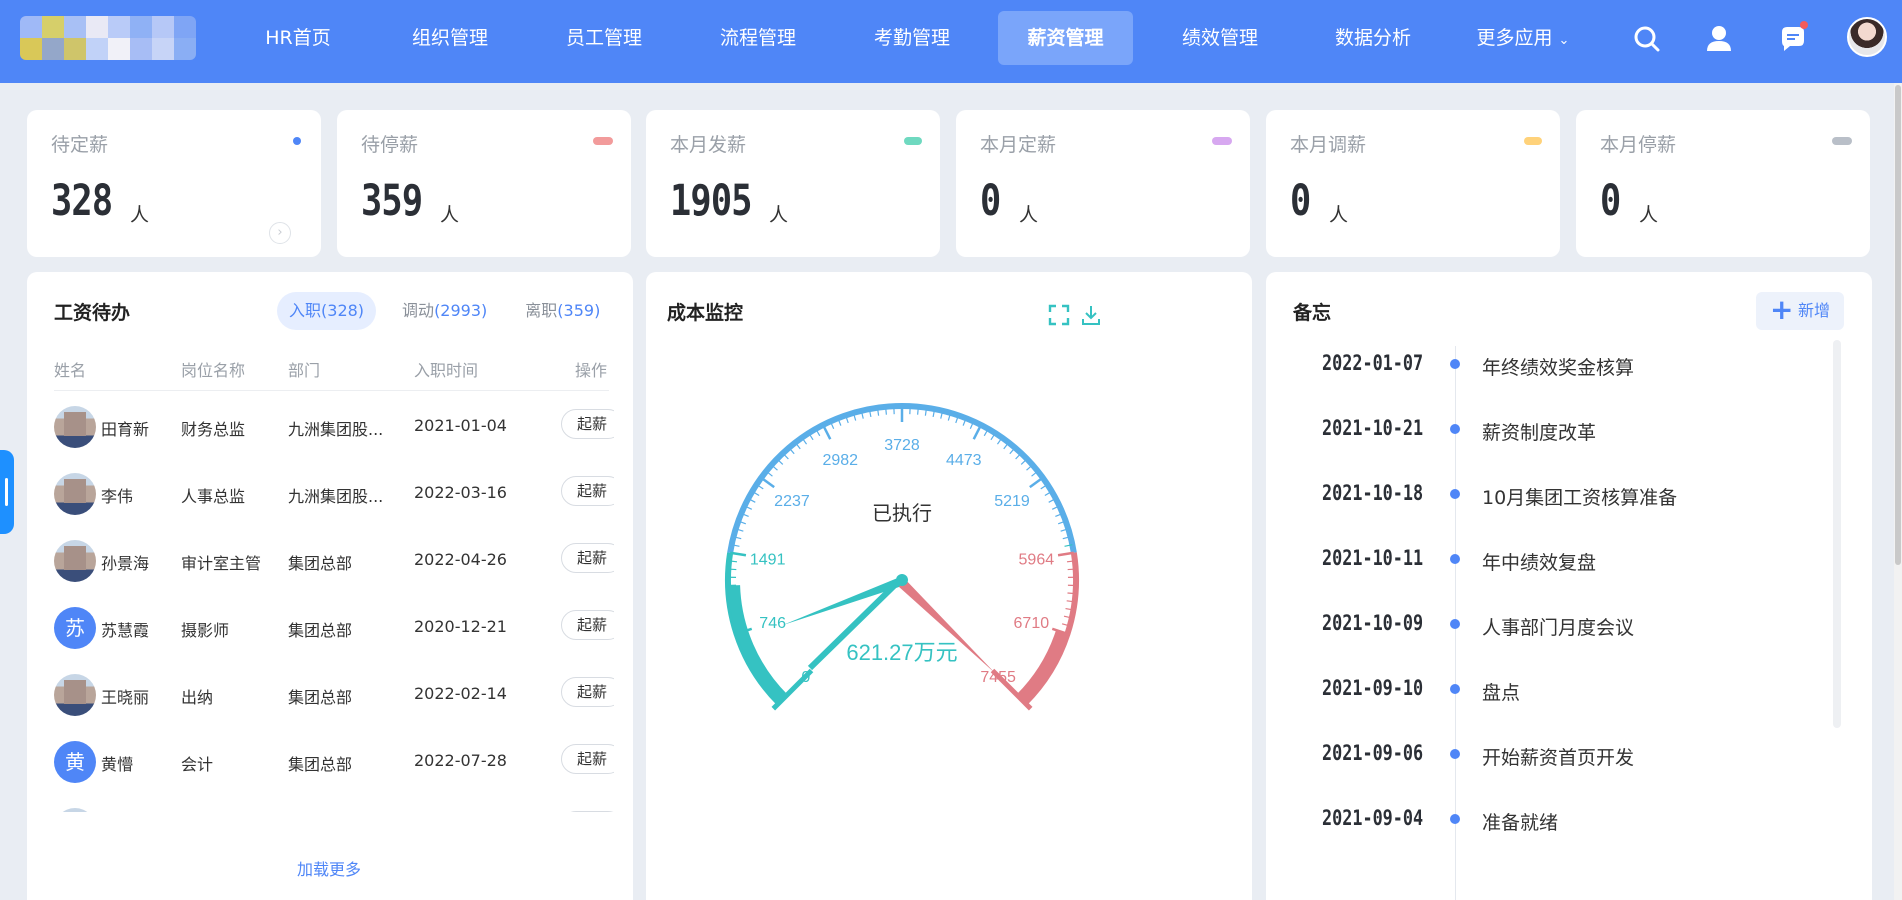 Image resolution: width=1902 pixels, height=900 pixels. I want to click on memo-text: 准备就绪, so click(1520, 823).